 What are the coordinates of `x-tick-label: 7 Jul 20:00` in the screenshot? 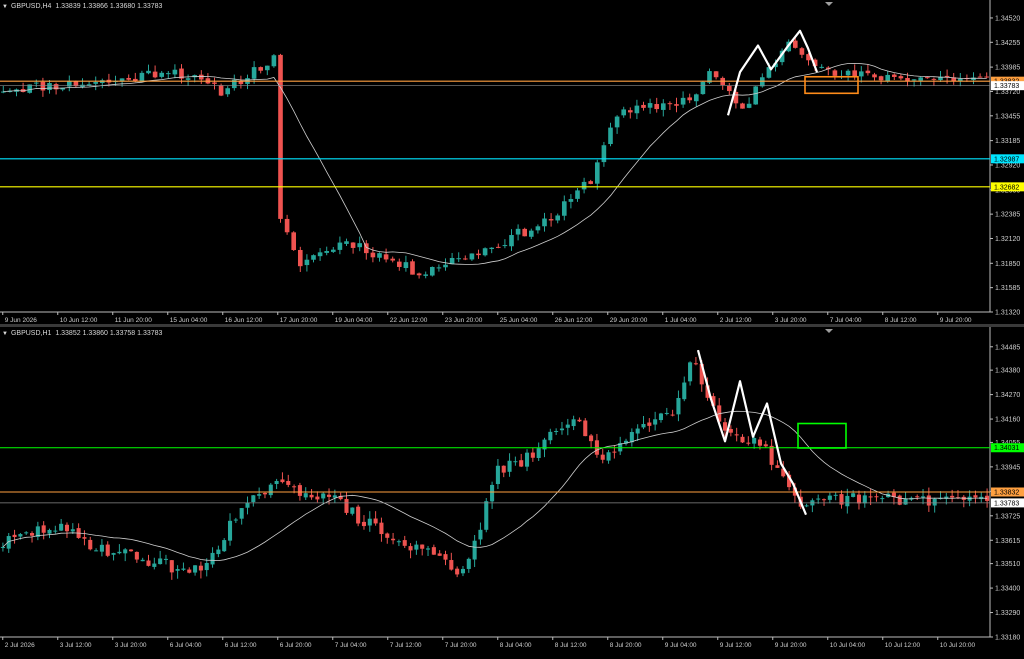 It's located at (461, 645).